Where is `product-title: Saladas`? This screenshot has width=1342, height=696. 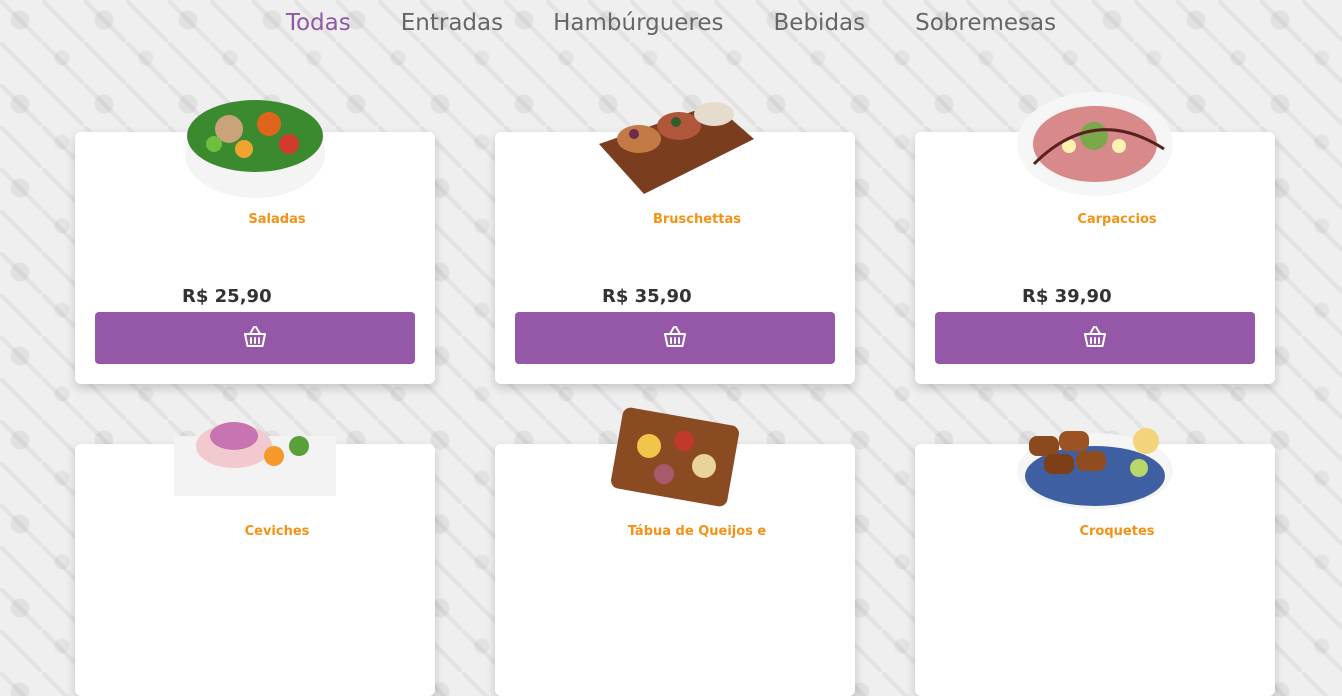 product-title: Saladas is located at coordinates (277, 219).